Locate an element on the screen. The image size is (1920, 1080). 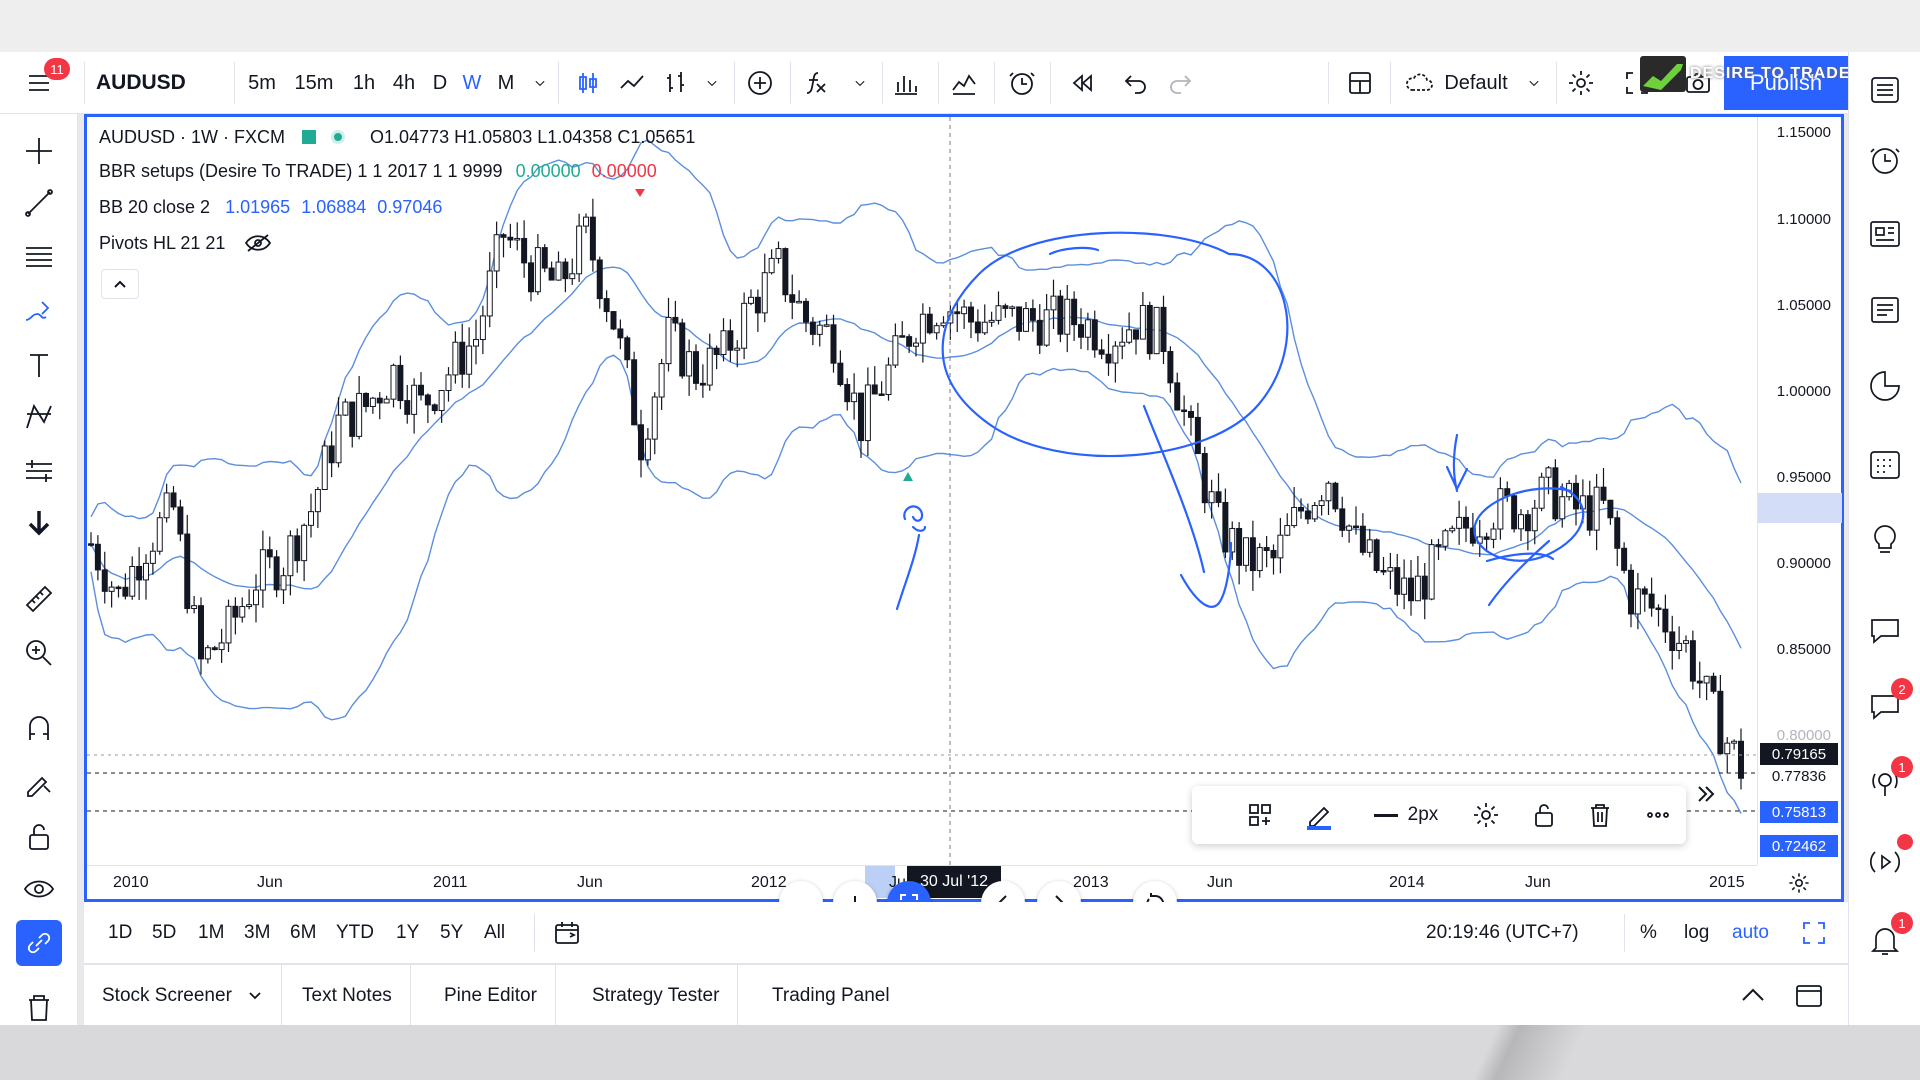
link-icon is located at coordinates (39, 943).